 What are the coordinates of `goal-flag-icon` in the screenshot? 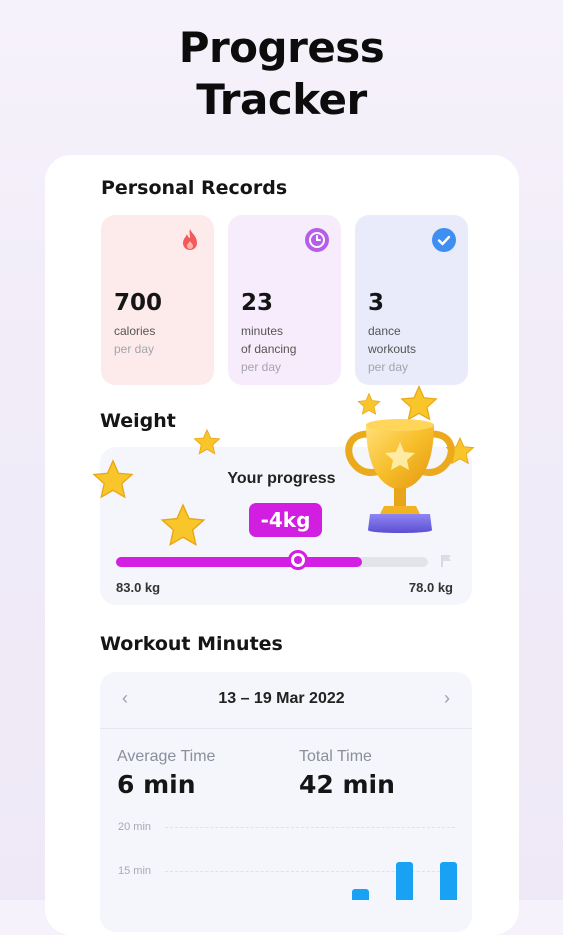 It's located at (447, 563).